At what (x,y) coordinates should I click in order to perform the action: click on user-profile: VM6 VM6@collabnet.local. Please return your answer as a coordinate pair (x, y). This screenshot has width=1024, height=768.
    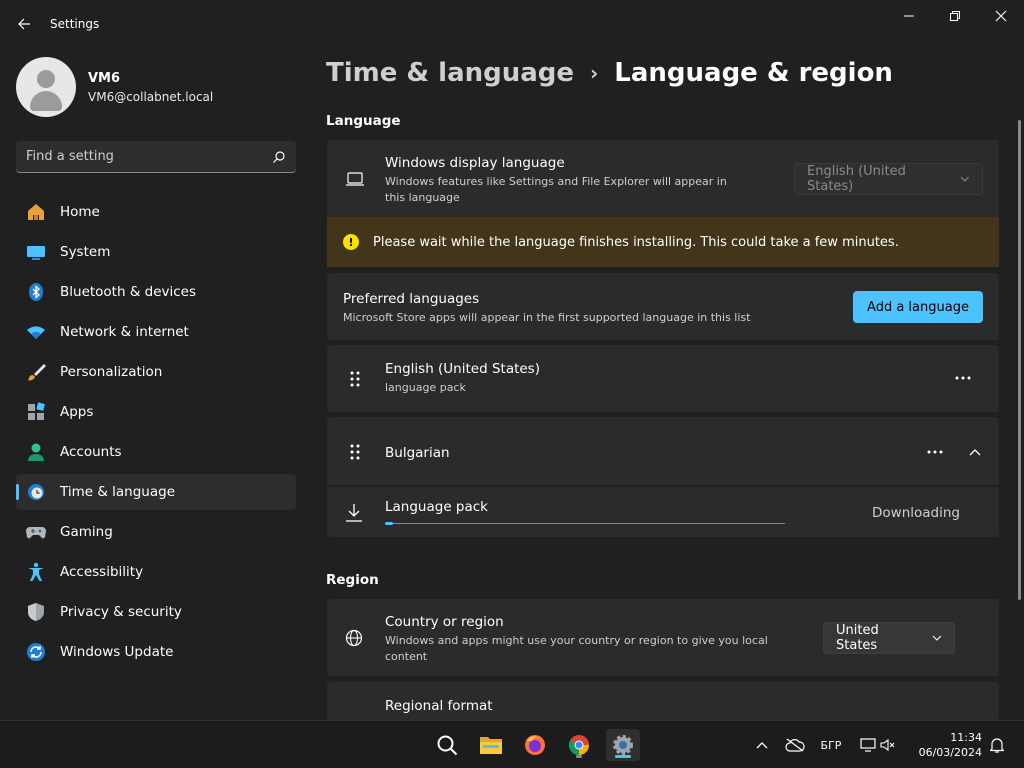
    Looking at the image, I should click on (114, 87).